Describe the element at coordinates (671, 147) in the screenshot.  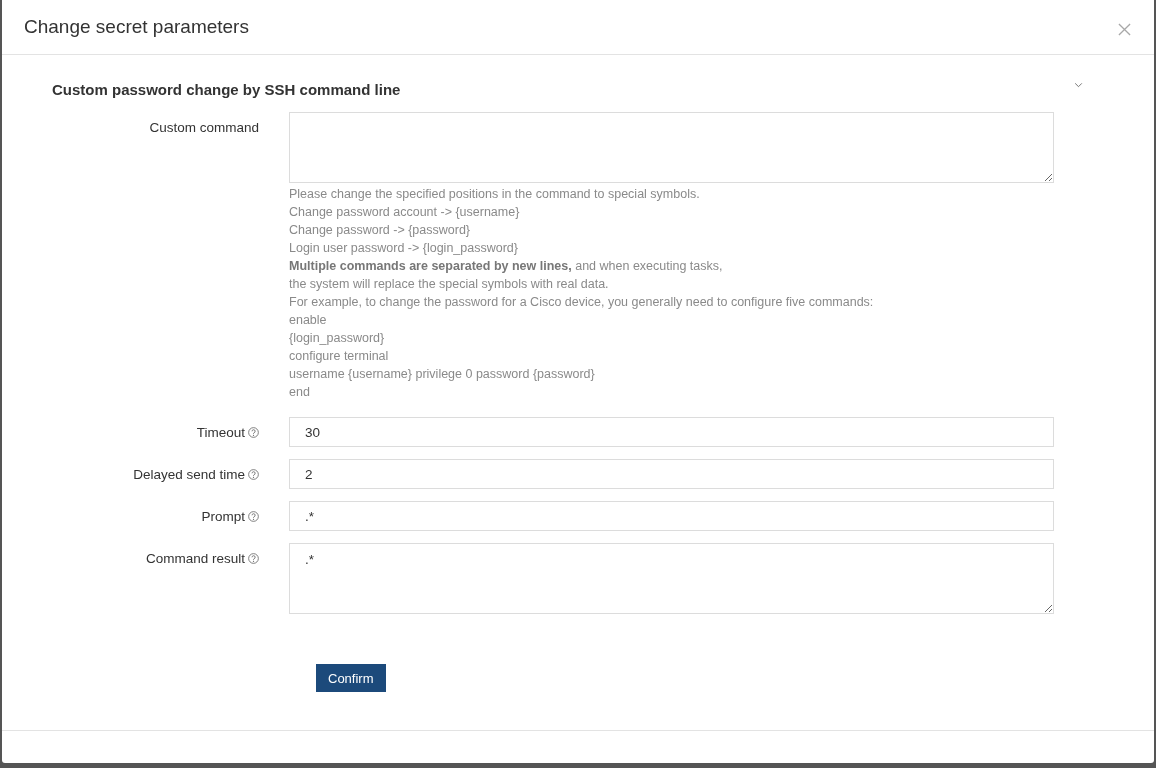
I see `textarea-field` at that location.